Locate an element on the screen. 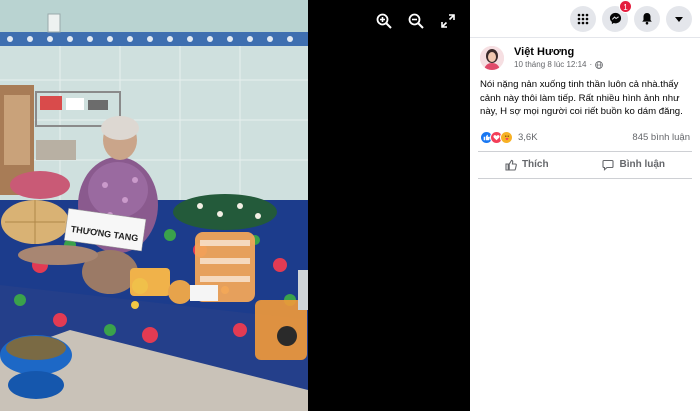 The width and height of the screenshot is (700, 411). top-navigation: 1 is located at coordinates (585, 19).